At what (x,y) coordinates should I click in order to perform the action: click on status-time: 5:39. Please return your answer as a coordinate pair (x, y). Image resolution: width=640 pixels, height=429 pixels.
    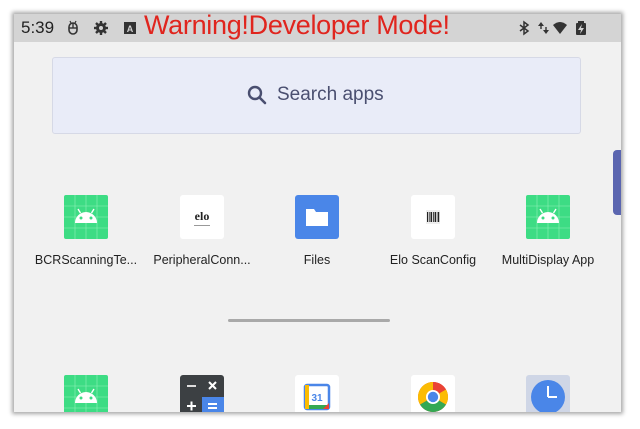
    Looking at the image, I should click on (38, 27).